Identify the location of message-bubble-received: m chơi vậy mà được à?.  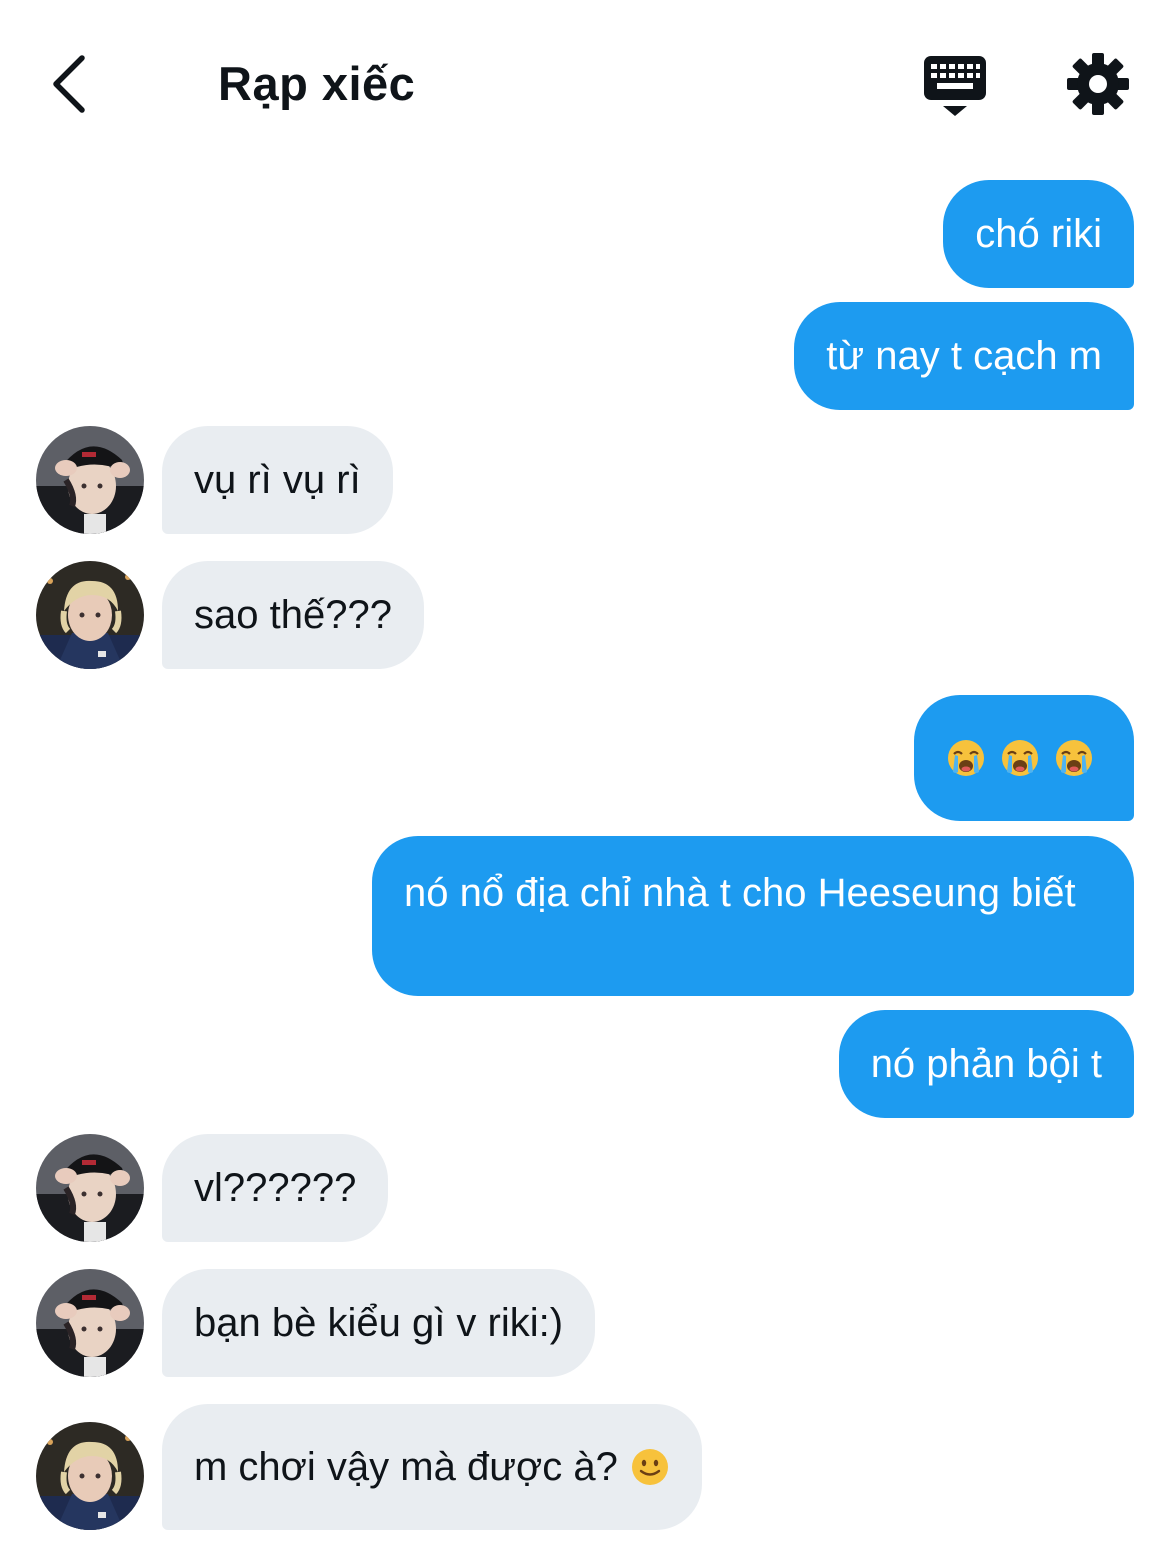
(432, 1467).